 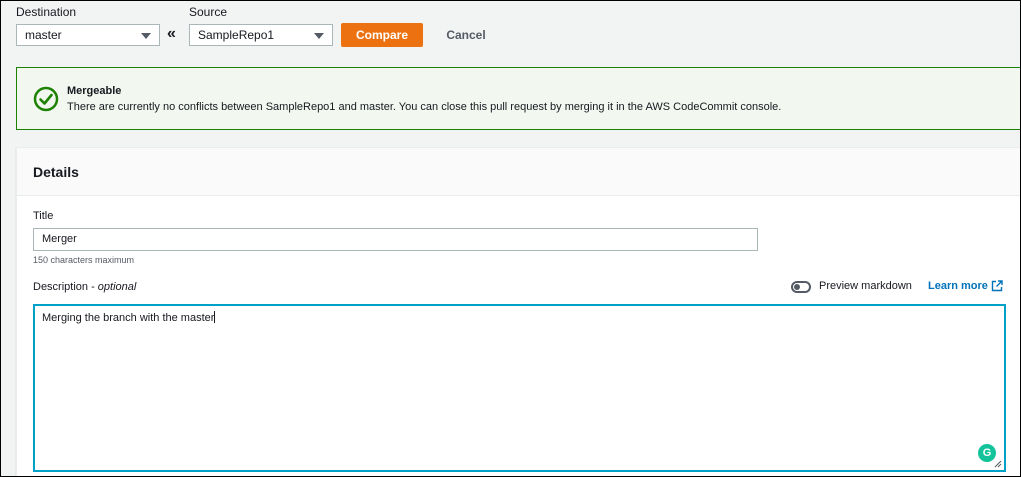 What do you see at coordinates (59, 239) in the screenshot?
I see `title-value: Merger` at bounding box center [59, 239].